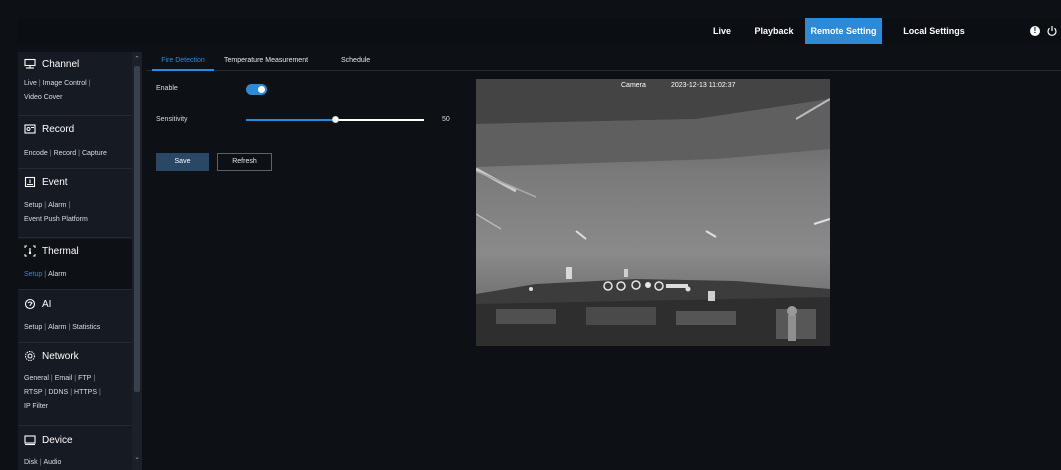 This screenshot has width=1061, height=470. I want to click on sidebar-heading-network: Network, so click(51, 356).